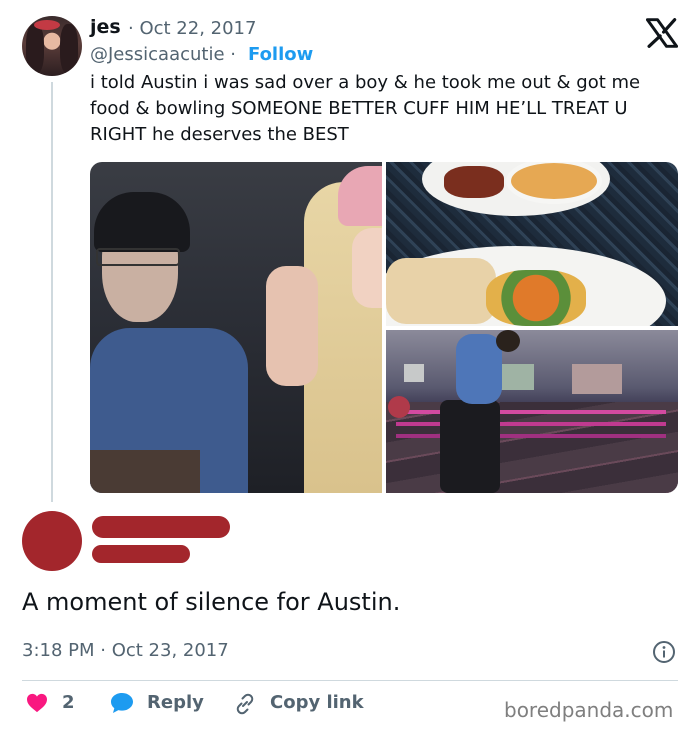  Describe the element at coordinates (122, 703) in the screenshot. I see `reply-bubble-icon` at that location.